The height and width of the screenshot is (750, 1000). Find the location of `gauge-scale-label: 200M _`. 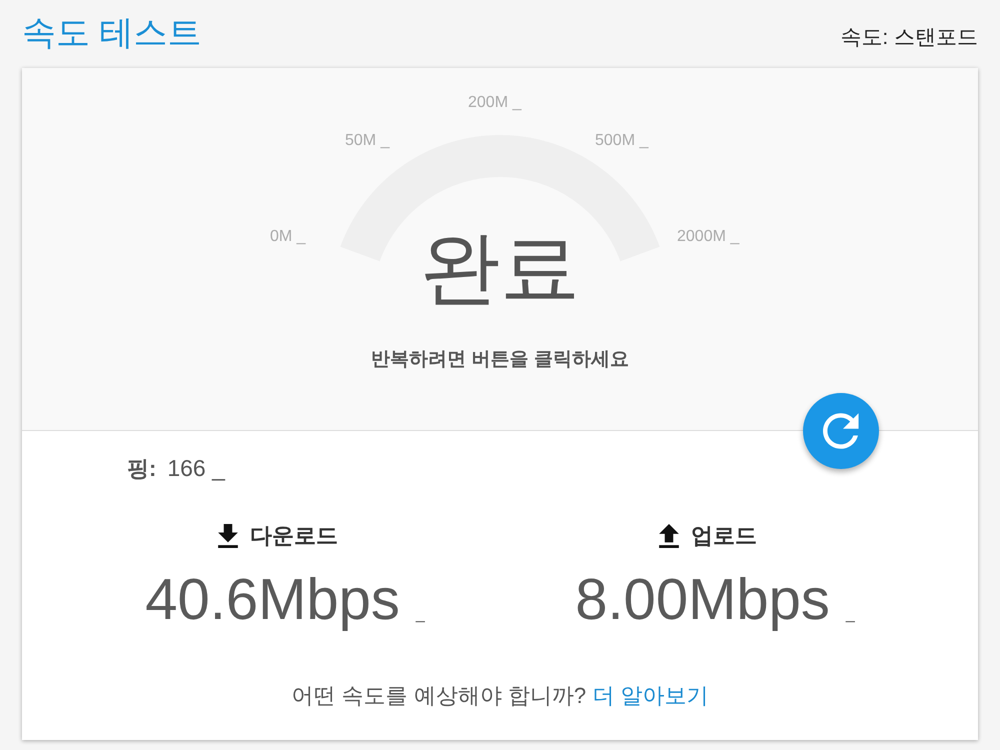

gauge-scale-label: 200M _ is located at coordinates (495, 103).